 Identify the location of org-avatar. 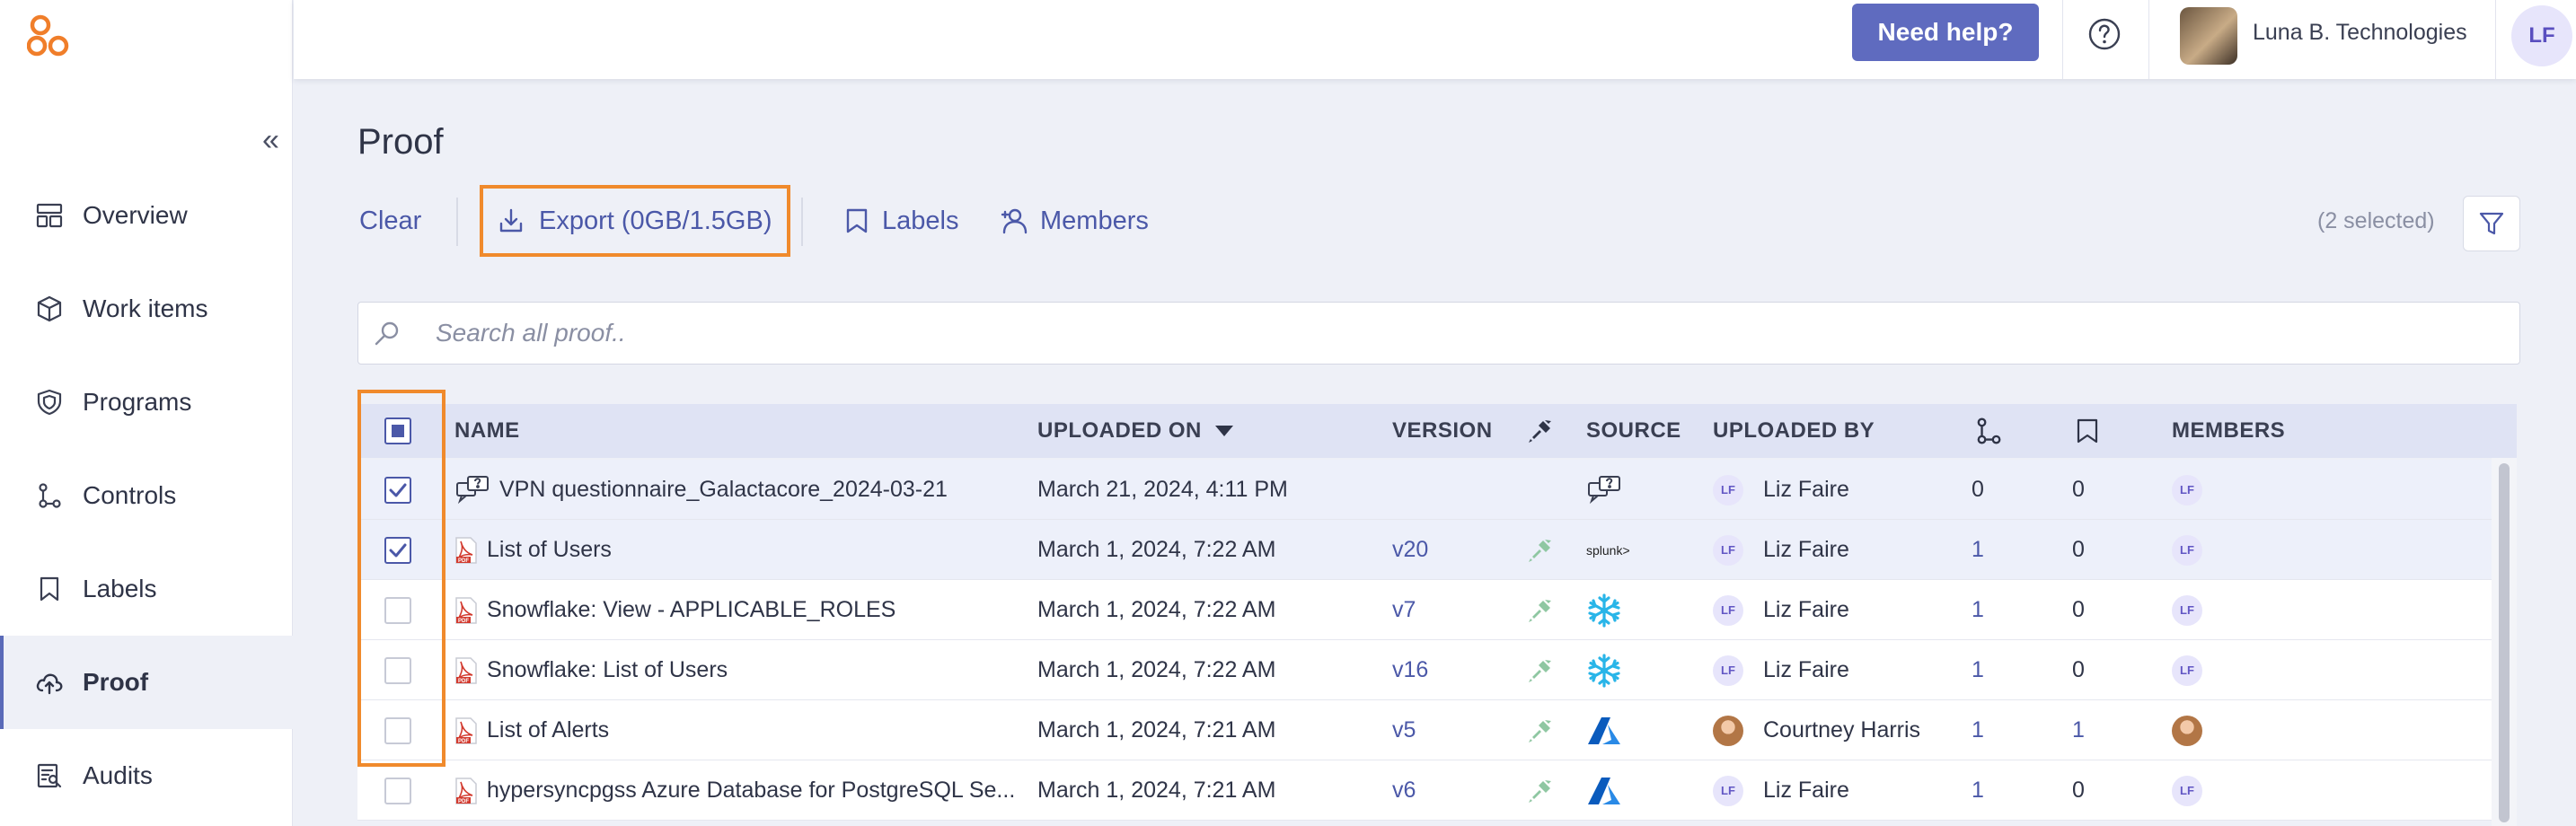
(2208, 36).